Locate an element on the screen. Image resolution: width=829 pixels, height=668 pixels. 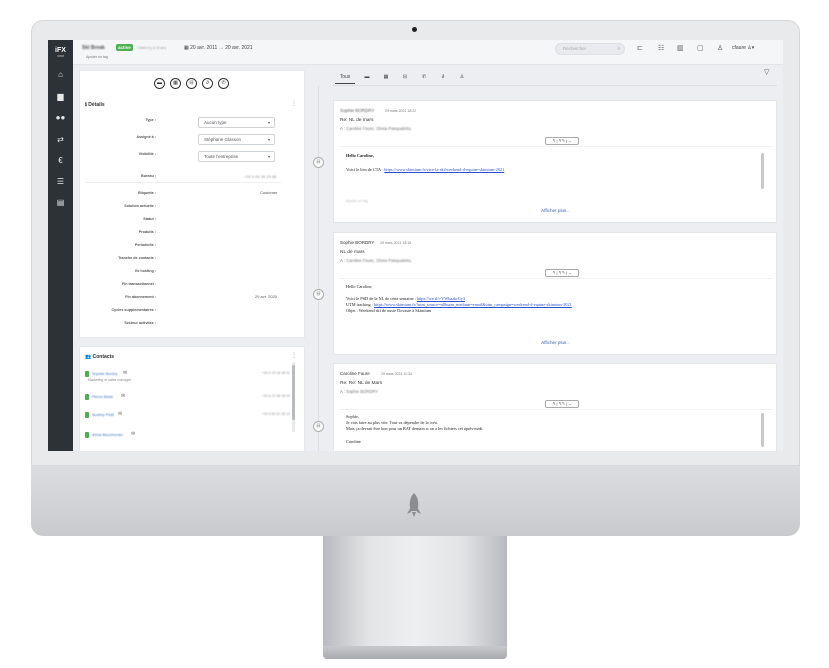
field-label-secteur: Secteur activites : is located at coordinates (140, 323).